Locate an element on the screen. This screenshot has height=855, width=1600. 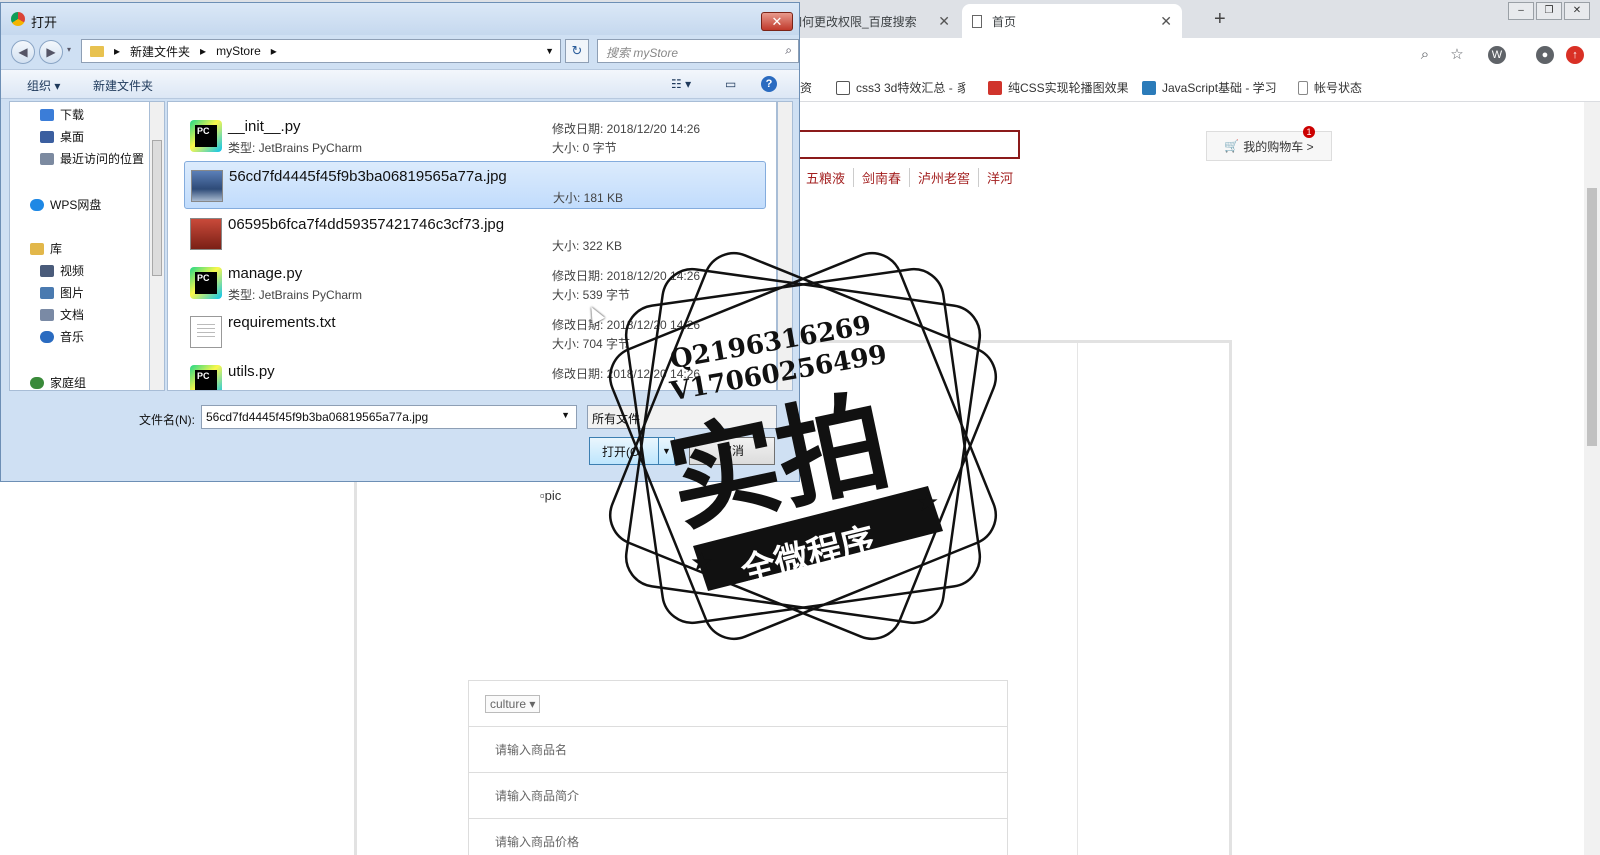
back-icon: ◀ is located at coordinates (23, 52).